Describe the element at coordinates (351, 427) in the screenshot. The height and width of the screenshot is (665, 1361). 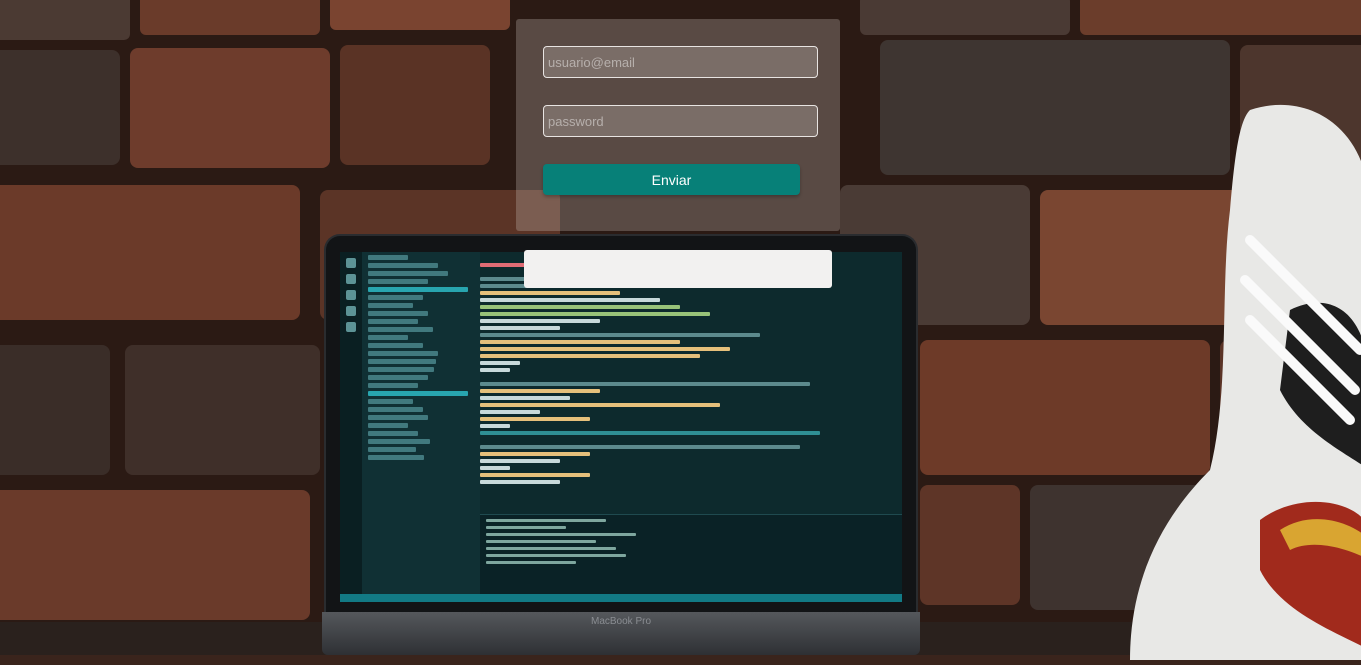
I see `editor-activity-bar` at that location.